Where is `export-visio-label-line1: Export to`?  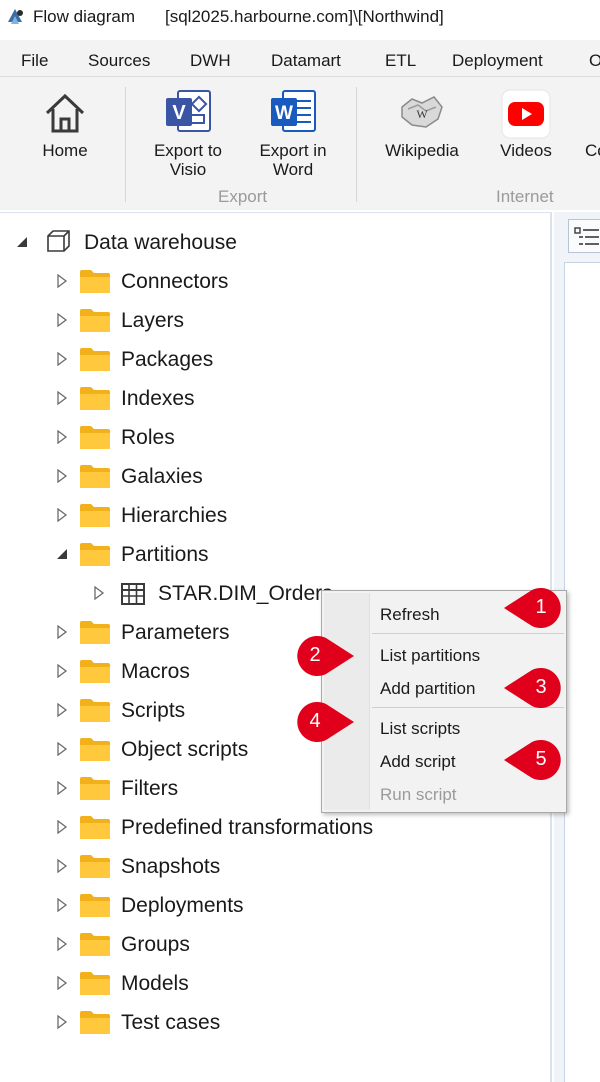
export-visio-label-line1: Export to is located at coordinates (188, 150).